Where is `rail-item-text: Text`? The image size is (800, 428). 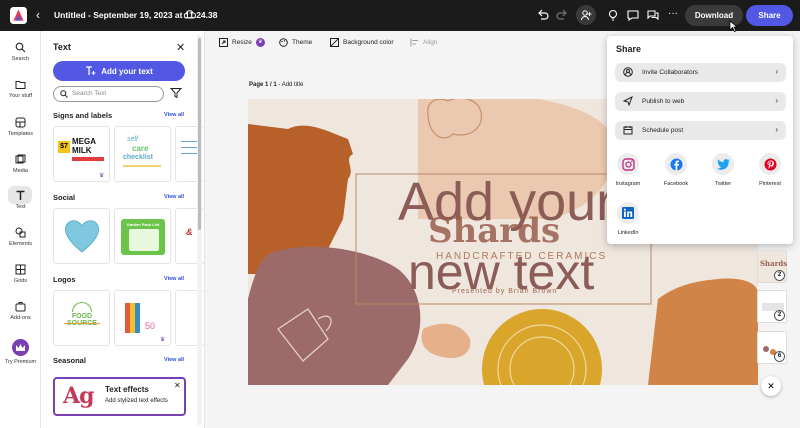
rail-item-text: Text is located at coordinates (20, 200).